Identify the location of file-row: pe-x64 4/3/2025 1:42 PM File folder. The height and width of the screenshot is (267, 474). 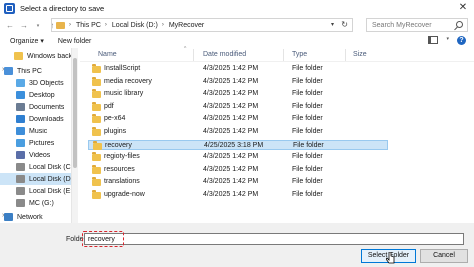
(238, 119).